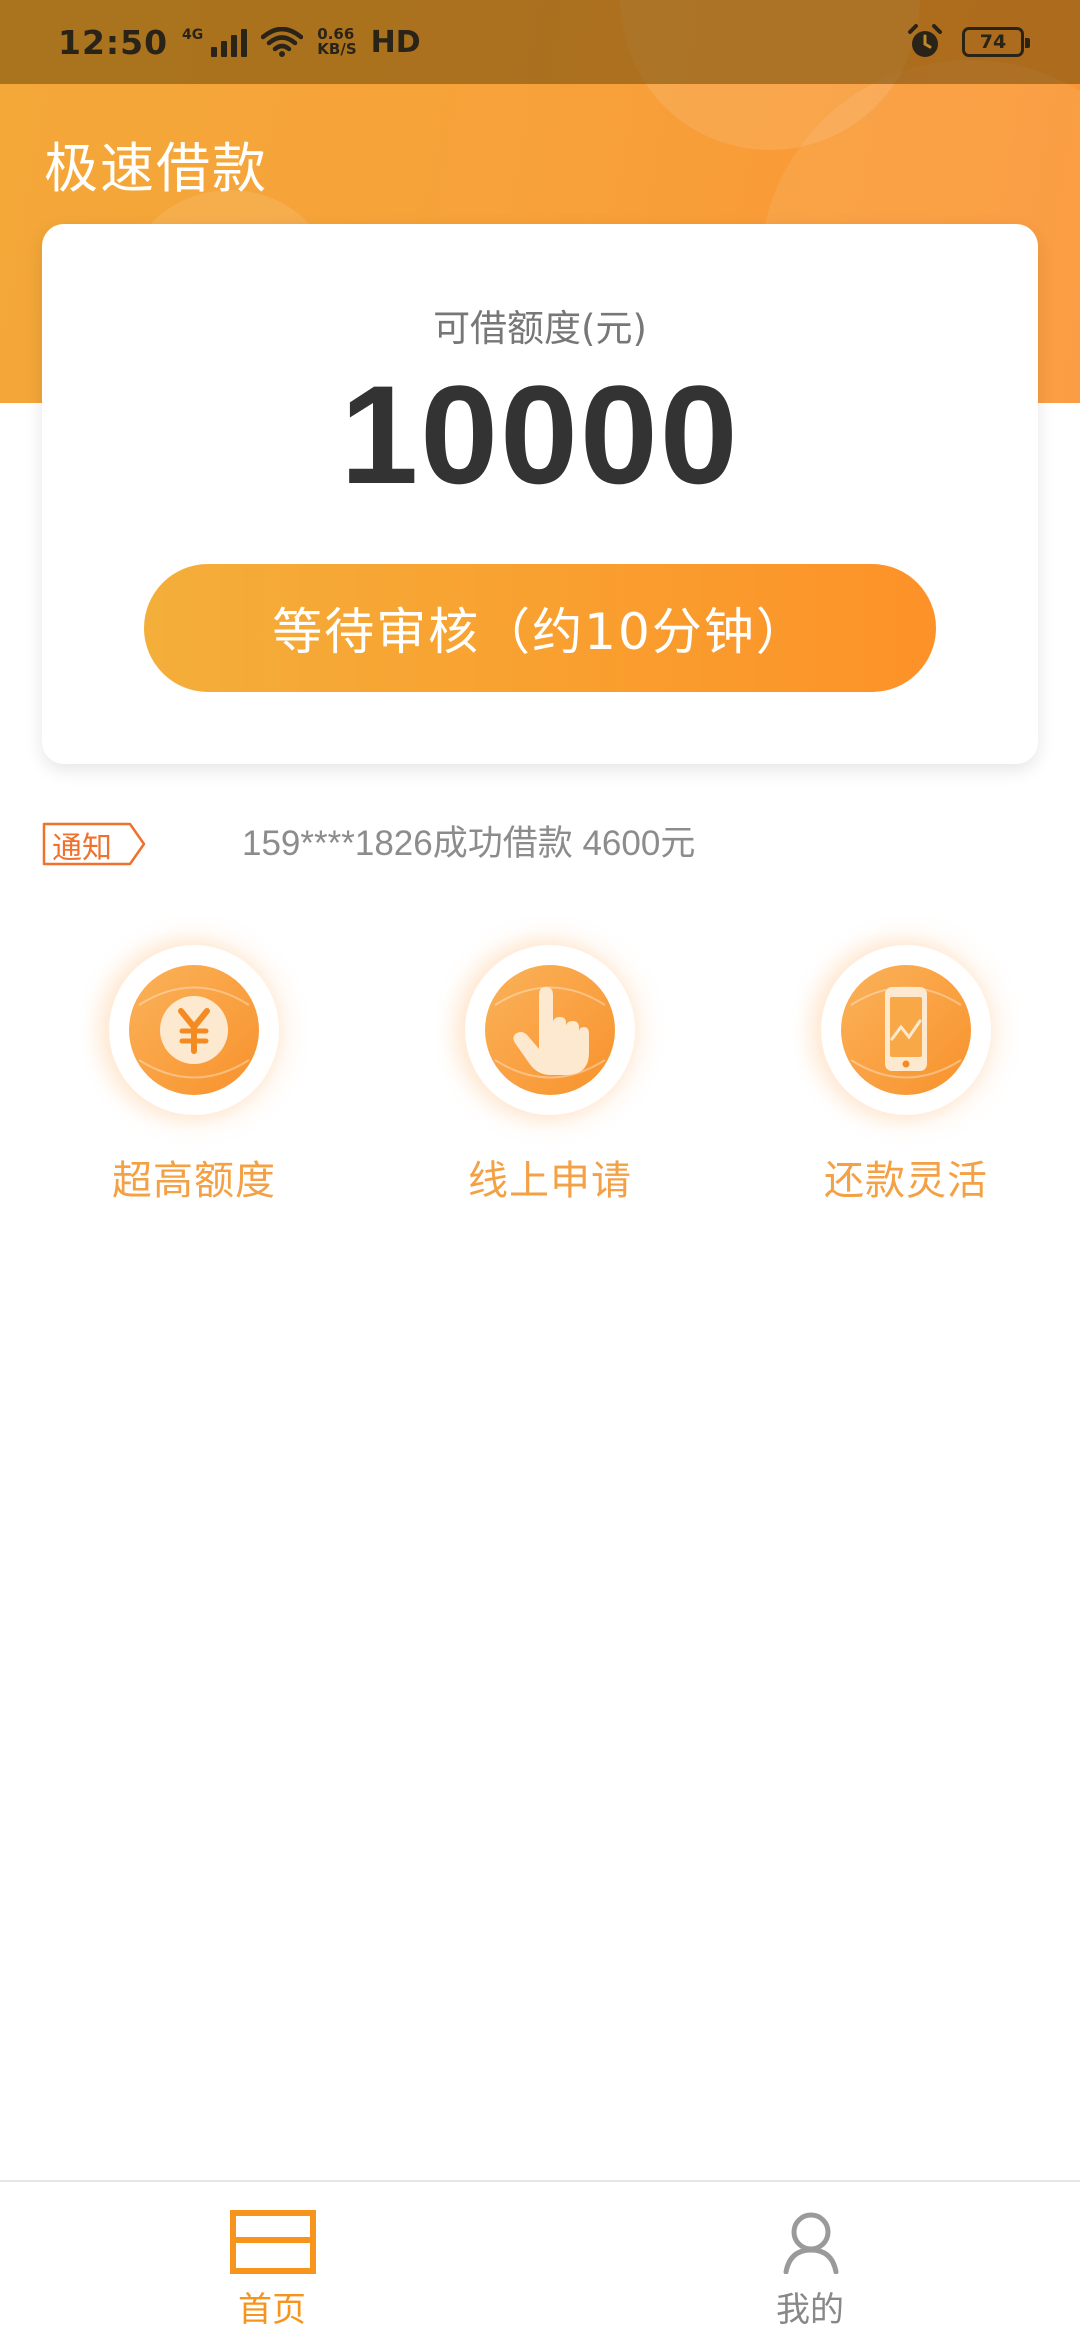 This screenshot has width=1080, height=2340. I want to click on feature-online-apply: 线上申请, so click(540, 1070).